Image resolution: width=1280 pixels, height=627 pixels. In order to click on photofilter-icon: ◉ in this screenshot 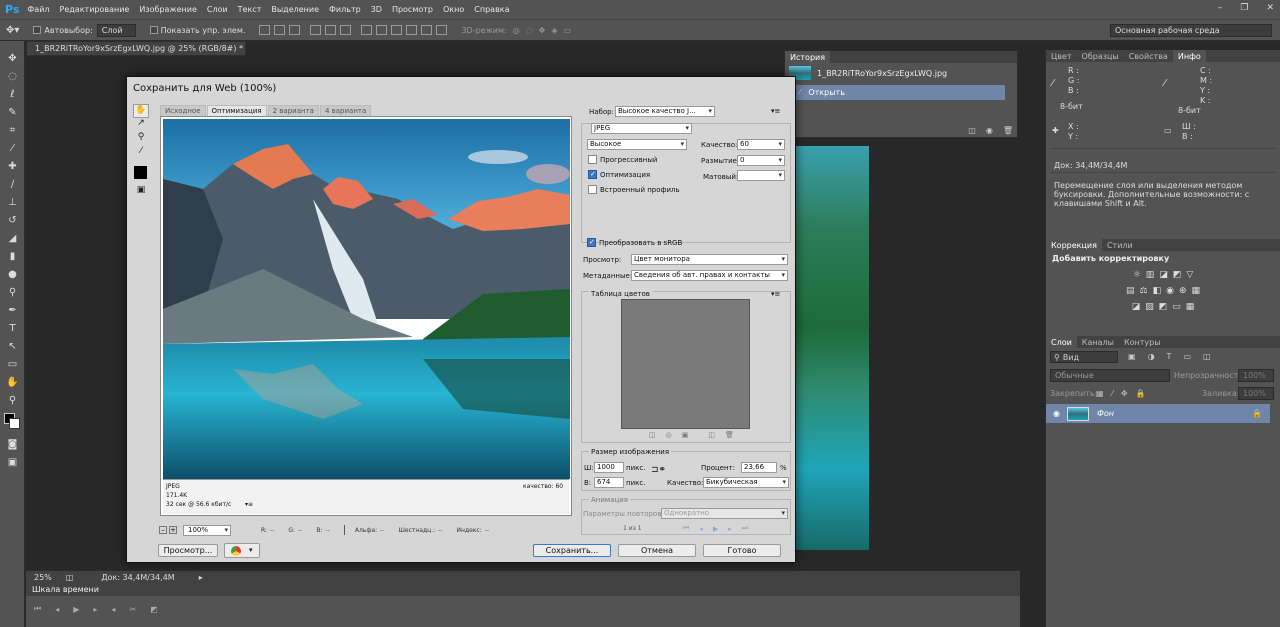, I will do `click(1170, 291)`.